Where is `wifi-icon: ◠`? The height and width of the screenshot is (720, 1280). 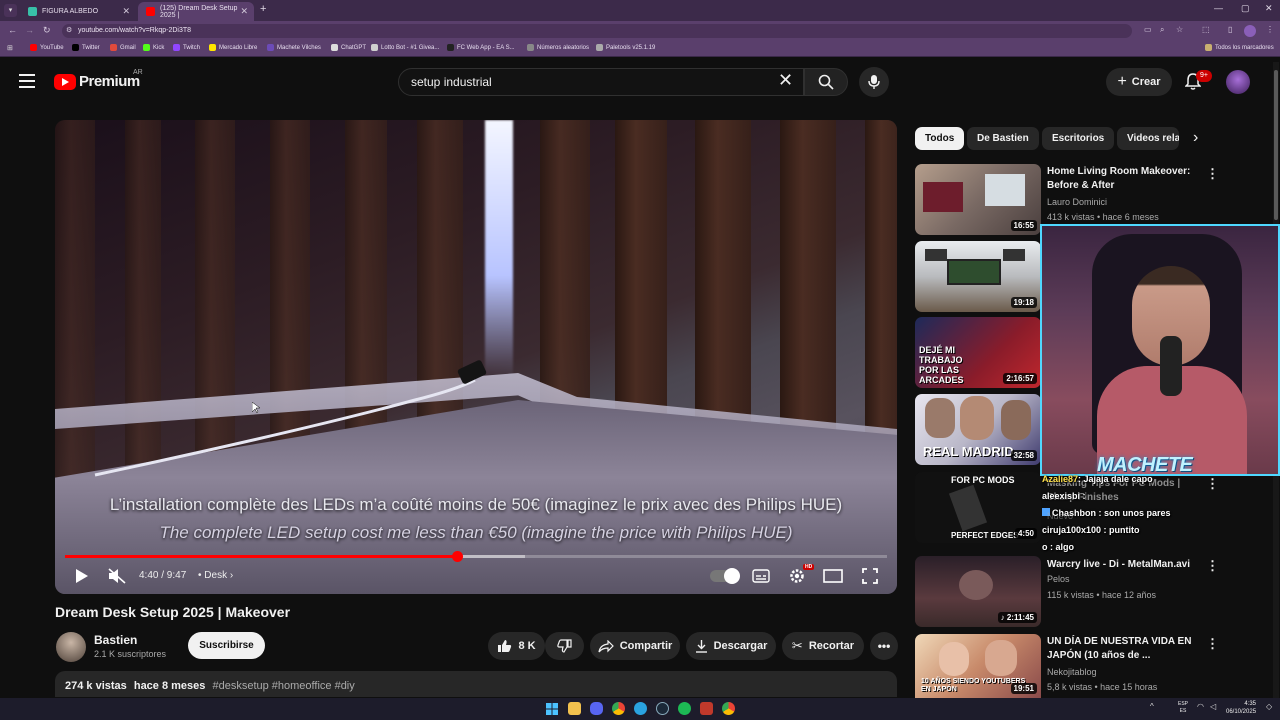 wifi-icon: ◠ is located at coordinates (1200, 706).